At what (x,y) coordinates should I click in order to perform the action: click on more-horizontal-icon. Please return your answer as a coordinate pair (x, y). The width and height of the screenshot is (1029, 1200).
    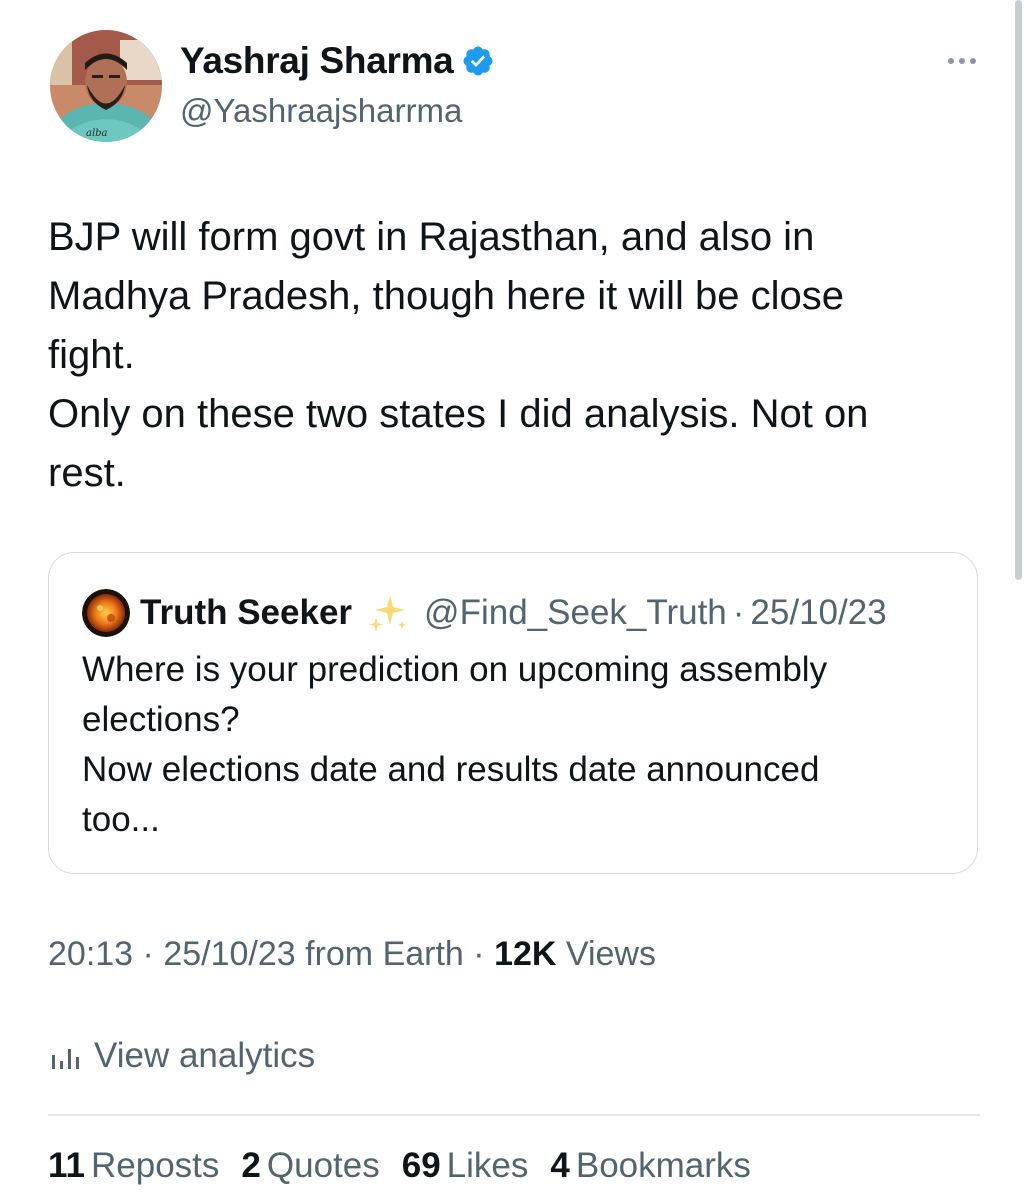
    Looking at the image, I should click on (951, 61).